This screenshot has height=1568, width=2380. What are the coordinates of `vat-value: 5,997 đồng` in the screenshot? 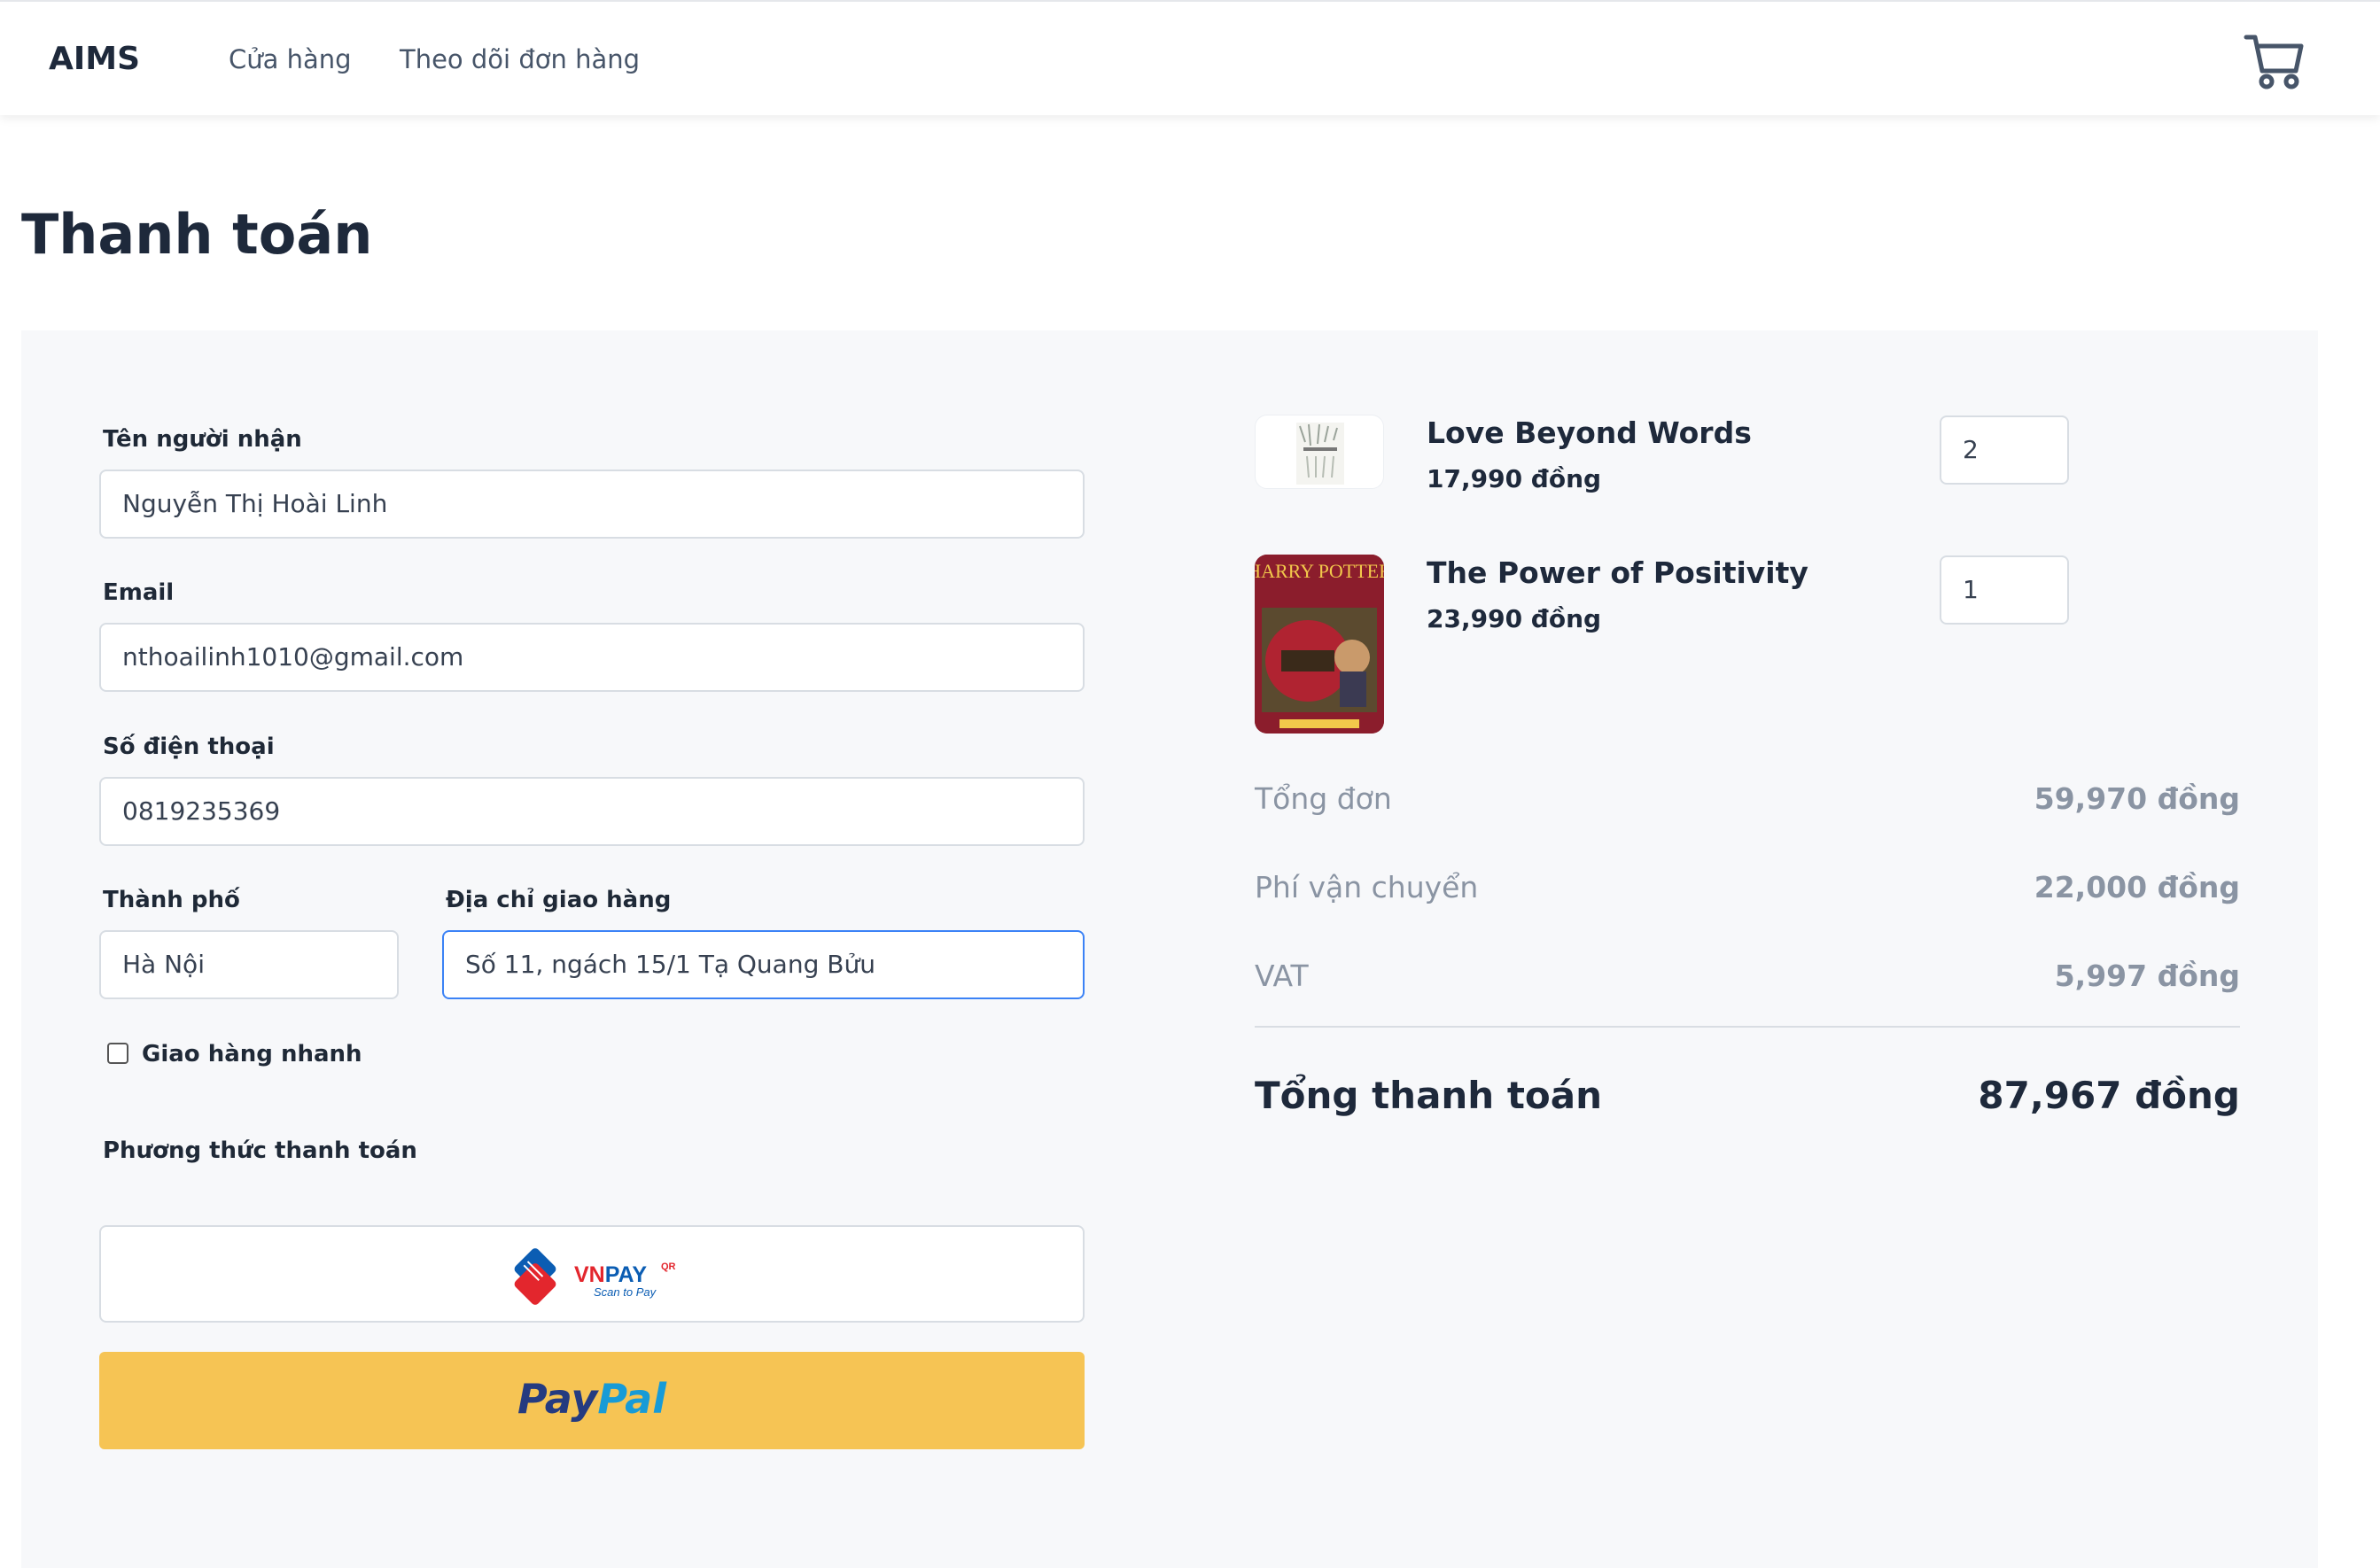 It's located at (2147, 976).